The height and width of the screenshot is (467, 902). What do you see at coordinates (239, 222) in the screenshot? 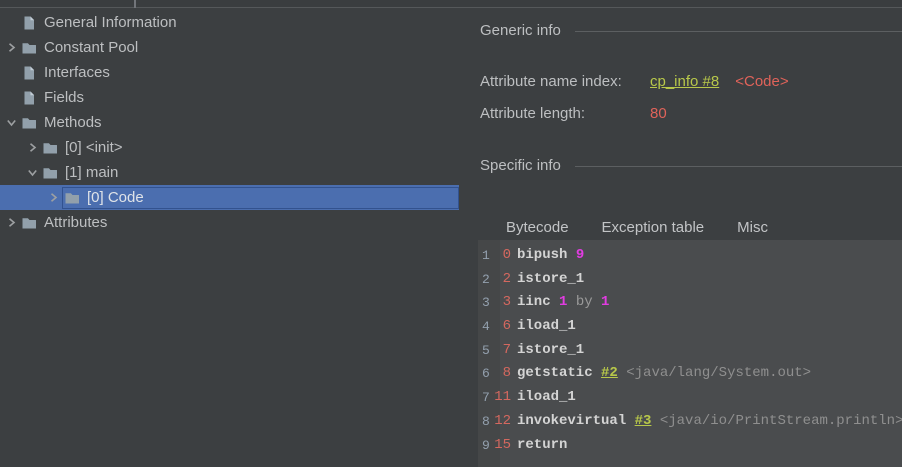
I see `tree-item-cell: Attributes` at bounding box center [239, 222].